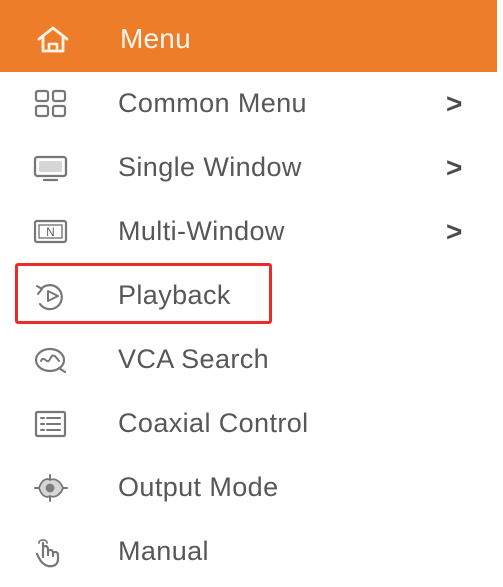 This screenshot has height=587, width=503. I want to click on menu-item-playback: Playback, so click(248, 296).